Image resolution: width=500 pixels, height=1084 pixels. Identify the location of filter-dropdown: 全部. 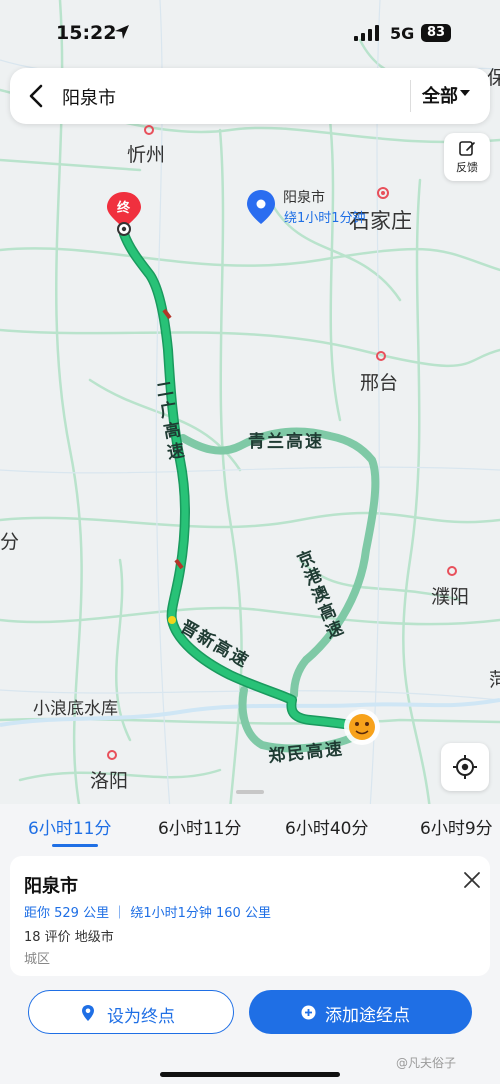
(440, 95).